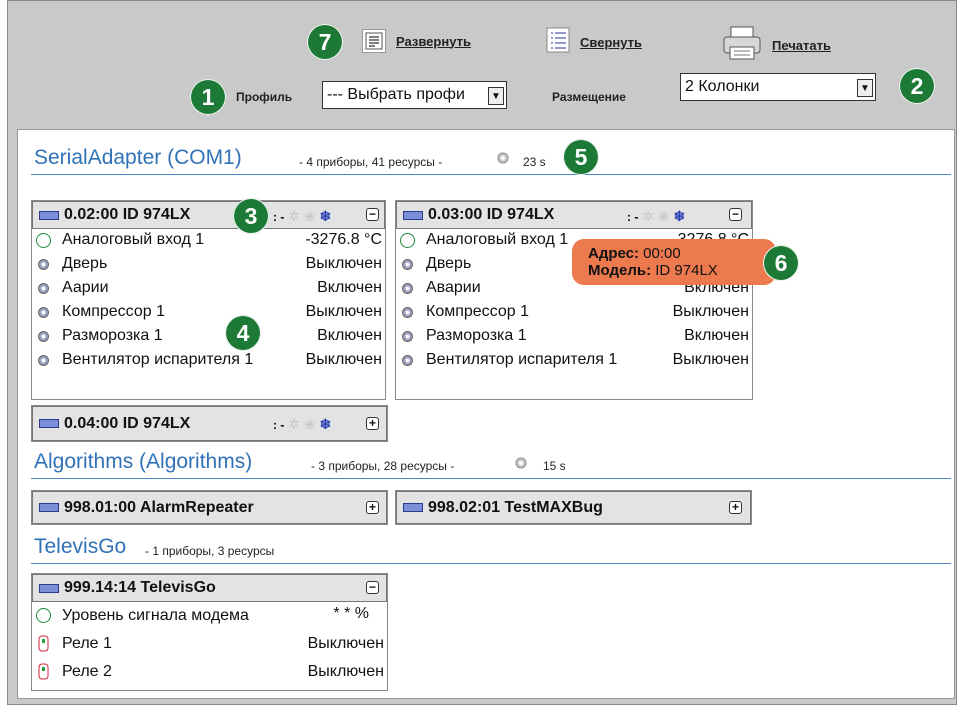 This screenshot has height=713, width=966. Describe the element at coordinates (140, 587) in the screenshot. I see `device-name: 999.14:14 TelevisGo` at that location.